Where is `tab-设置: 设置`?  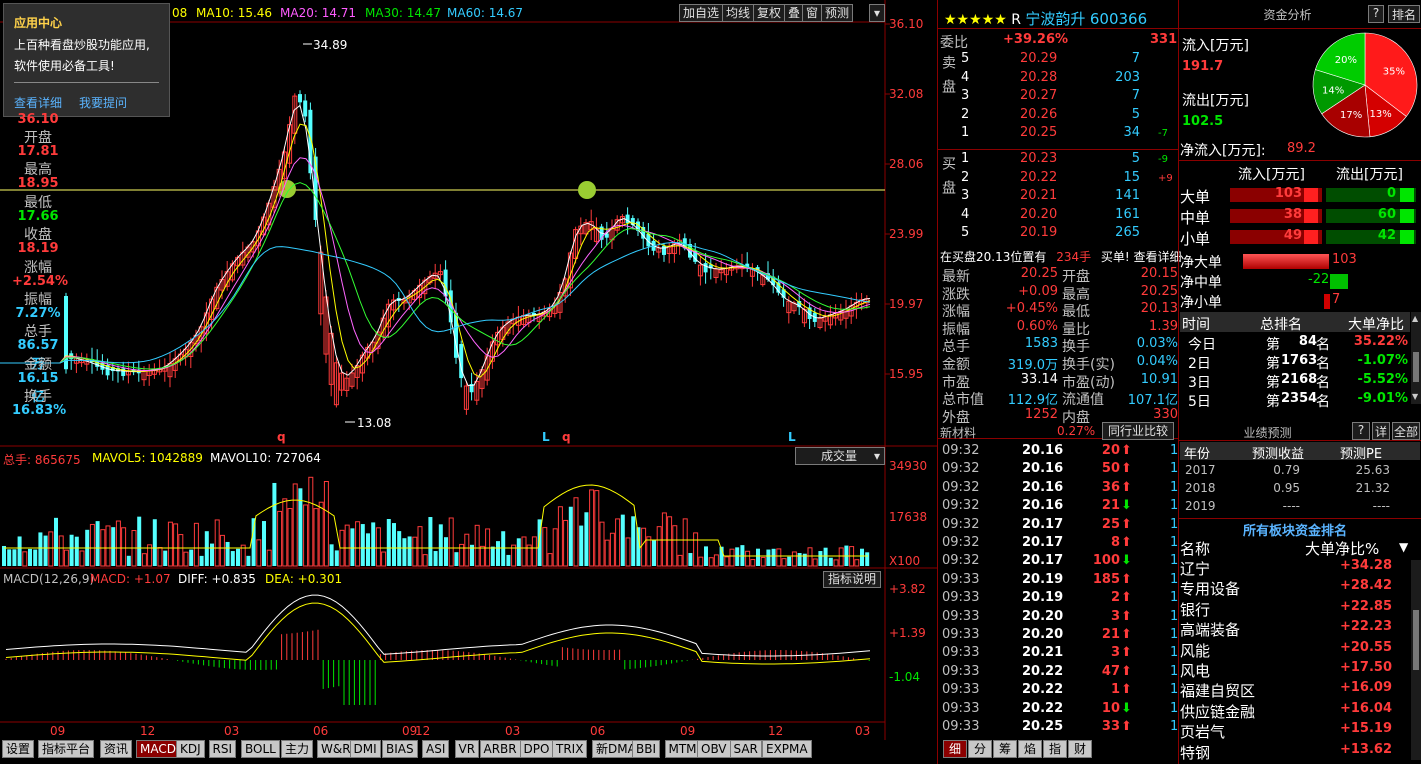
tab-设置: 设置 is located at coordinates (18, 749).